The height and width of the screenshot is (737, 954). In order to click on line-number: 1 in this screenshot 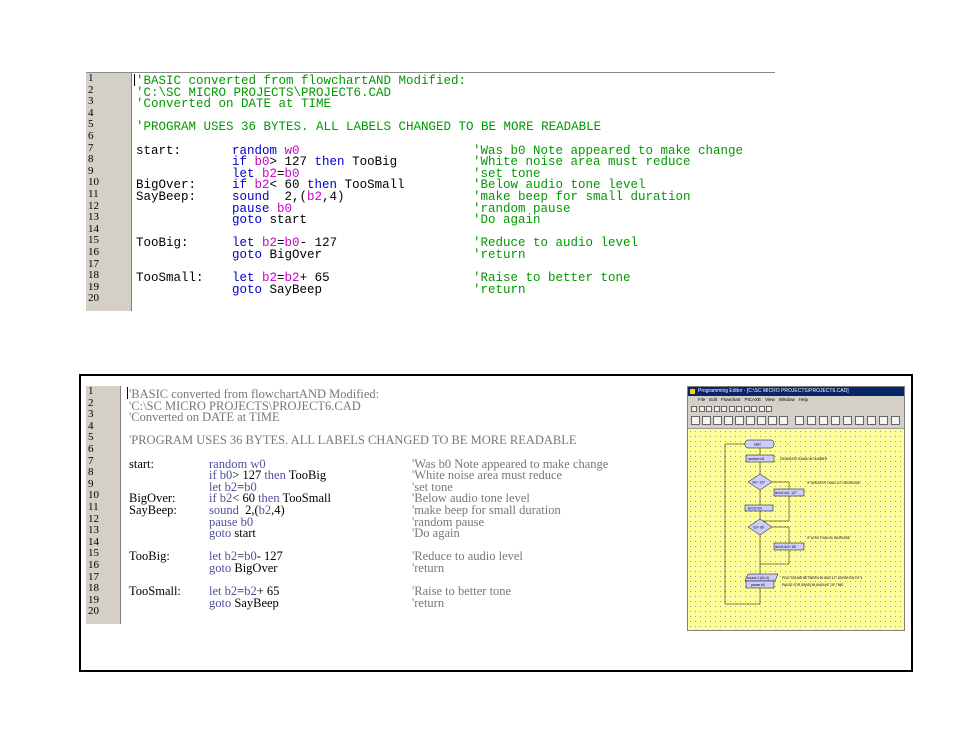, I will do `click(91, 78)`.